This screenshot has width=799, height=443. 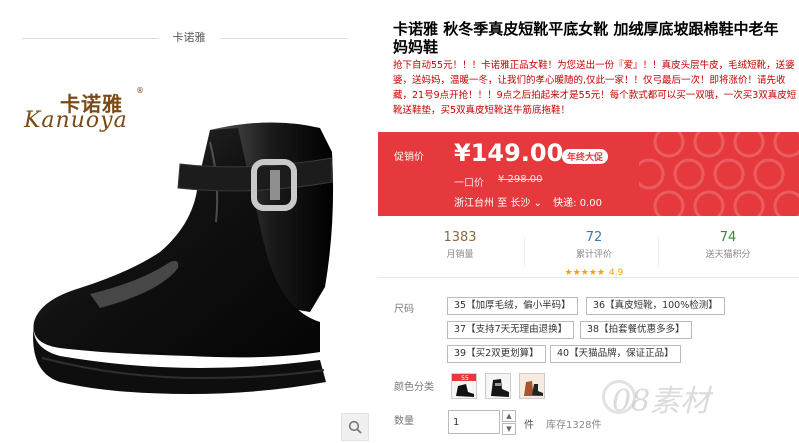 What do you see at coordinates (586, 38) in the screenshot?
I see `product-title: 卡诺雅 秋冬季真皮短靴平底女靴 加绒厚底坡跟棉鞋中老年妈妈鞋` at bounding box center [586, 38].